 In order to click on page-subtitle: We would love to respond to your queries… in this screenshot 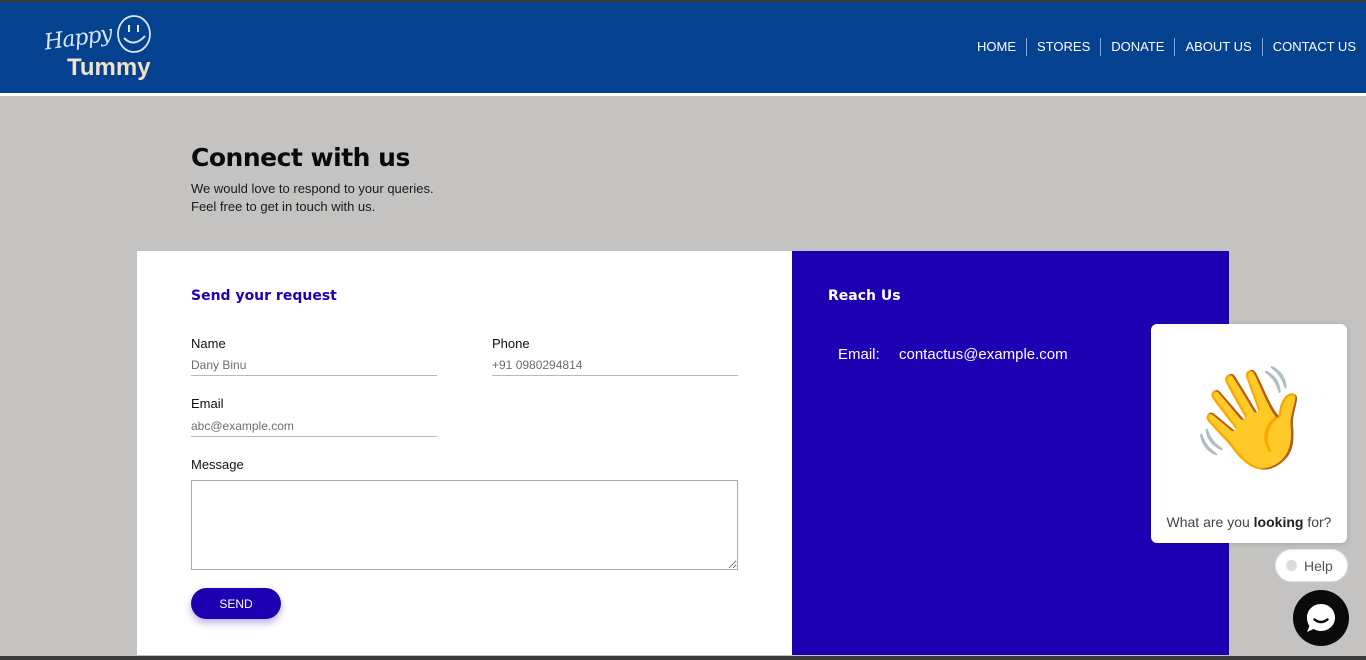, I will do `click(312, 198)`.